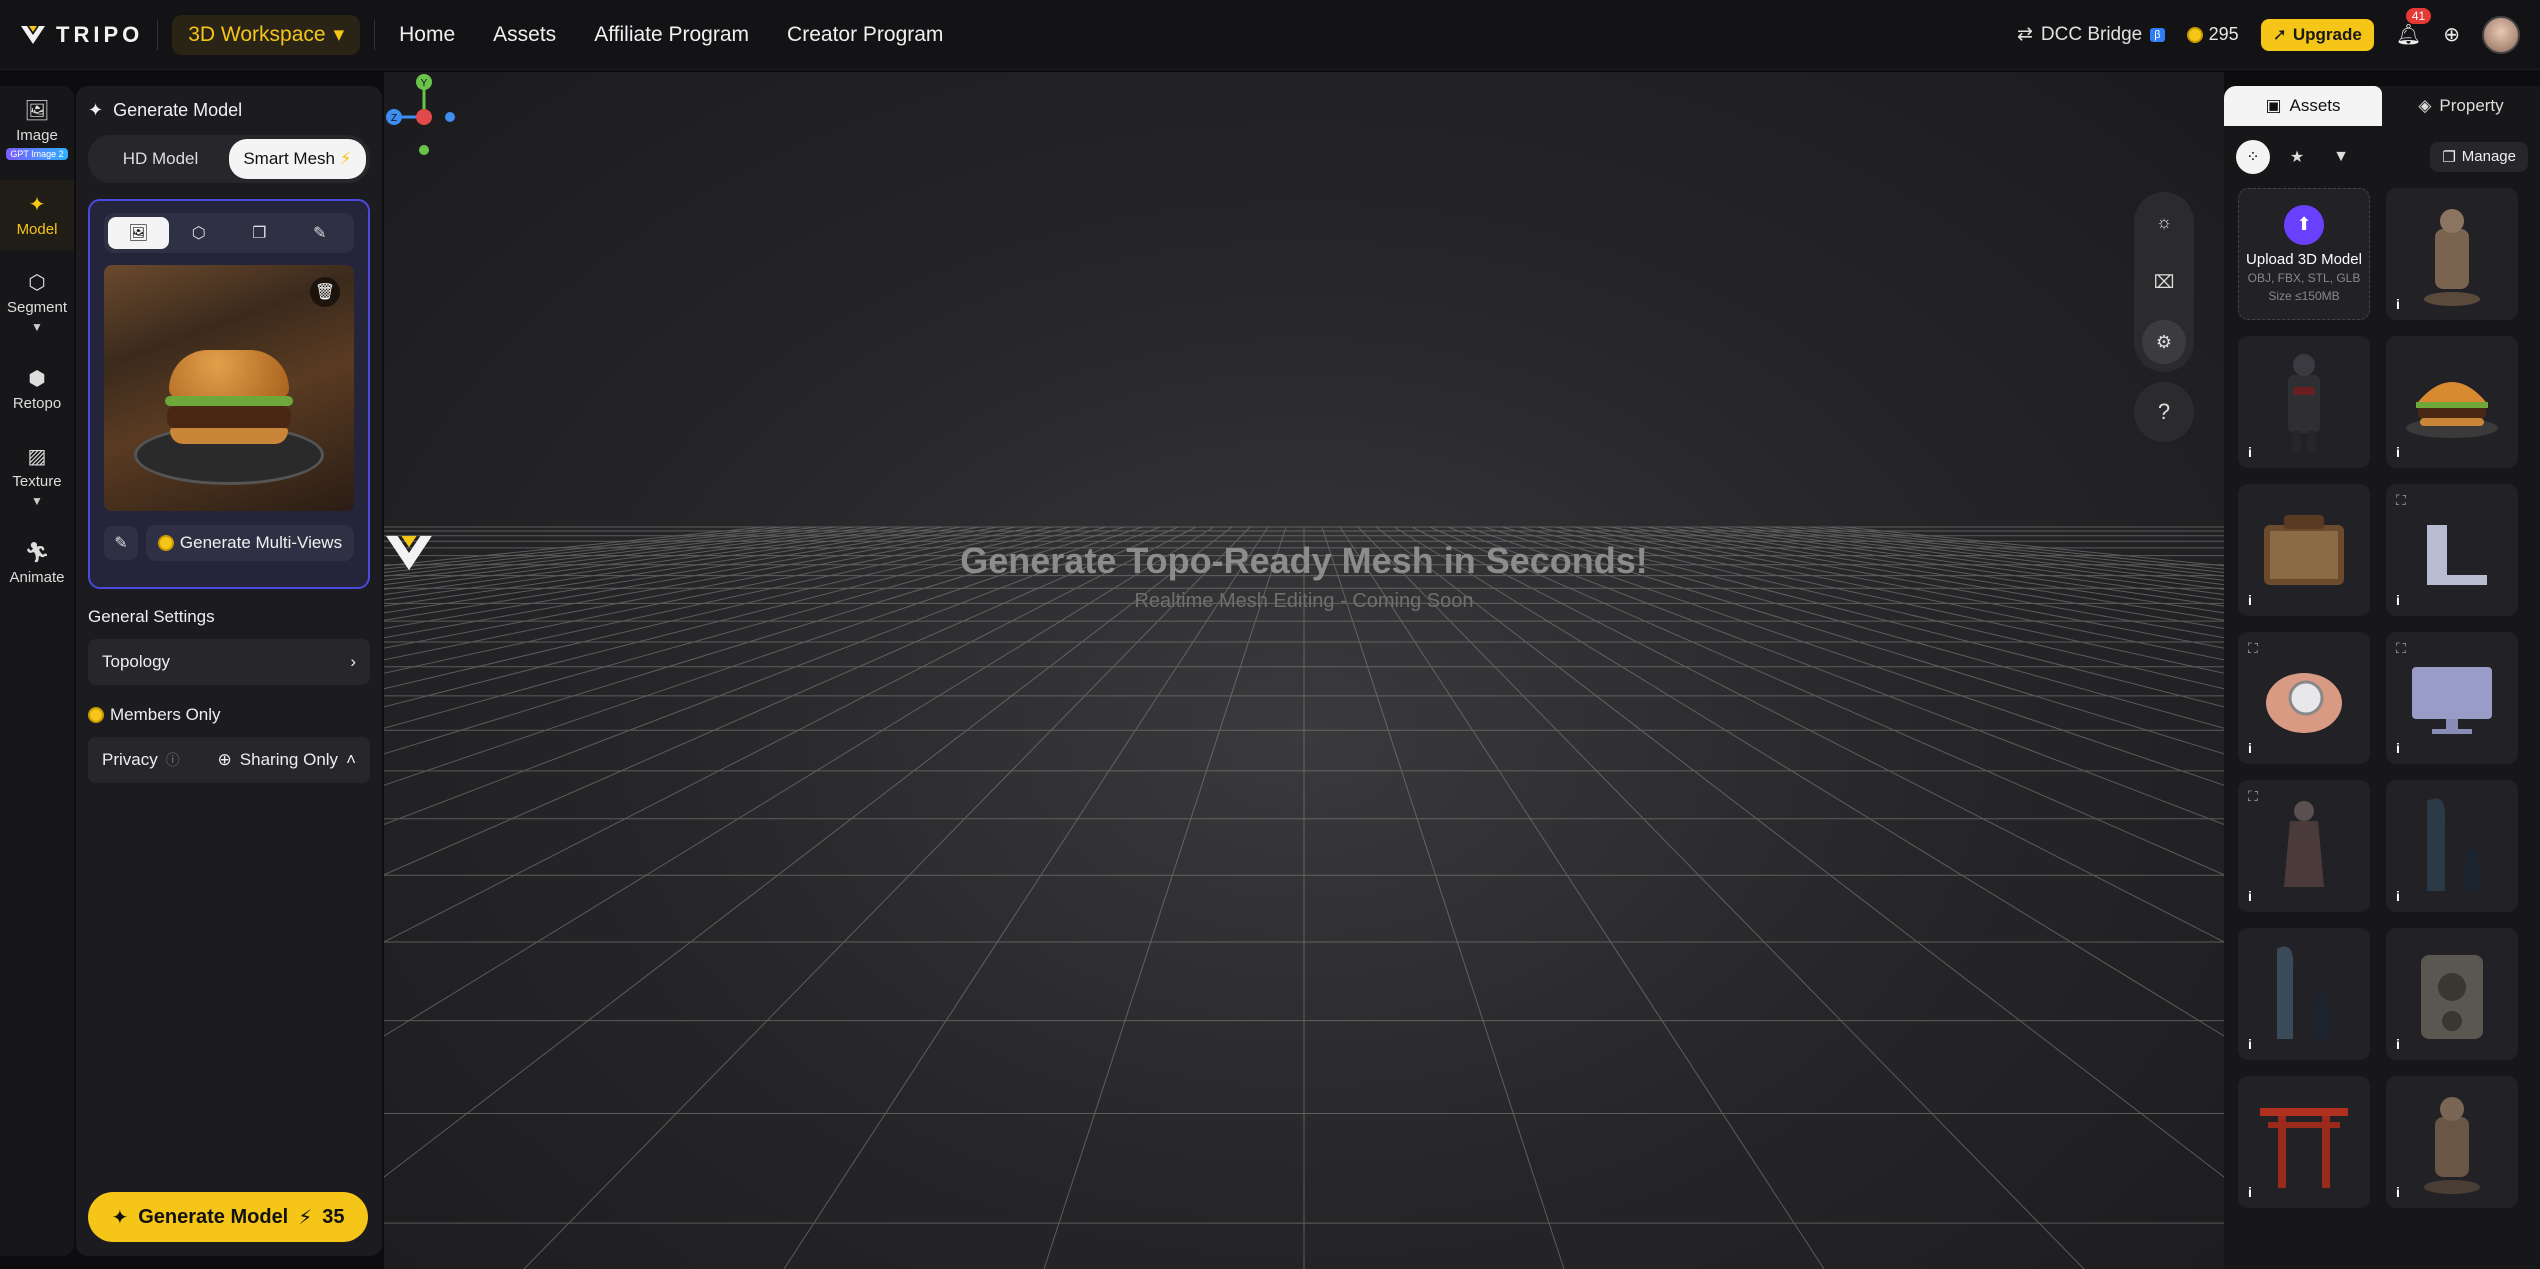  I want to click on generate-model-button: ✦ Generate Model ⚡ 35, so click(228, 1217).